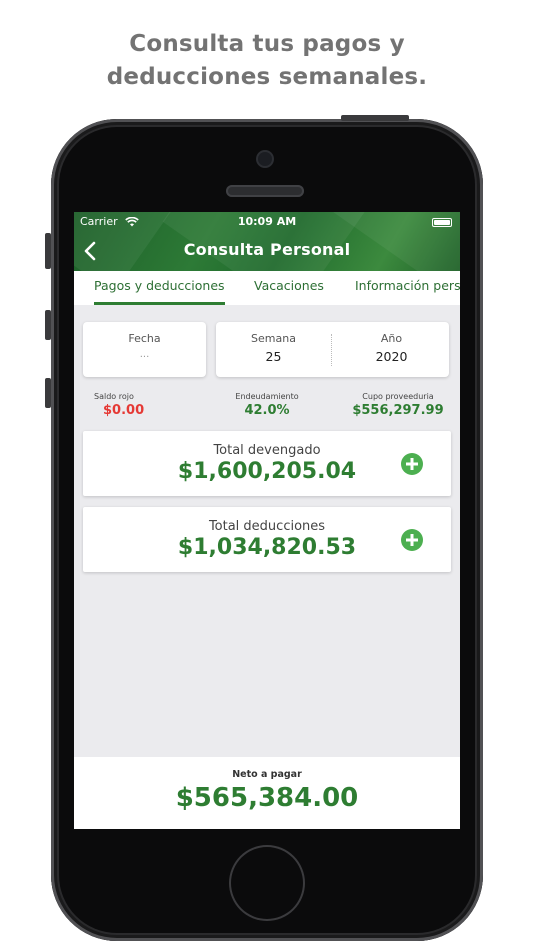 This screenshot has height=950, width=534. Describe the element at coordinates (267, 547) in the screenshot. I see `total-deducciones-amount: $1,034,820.53` at that location.